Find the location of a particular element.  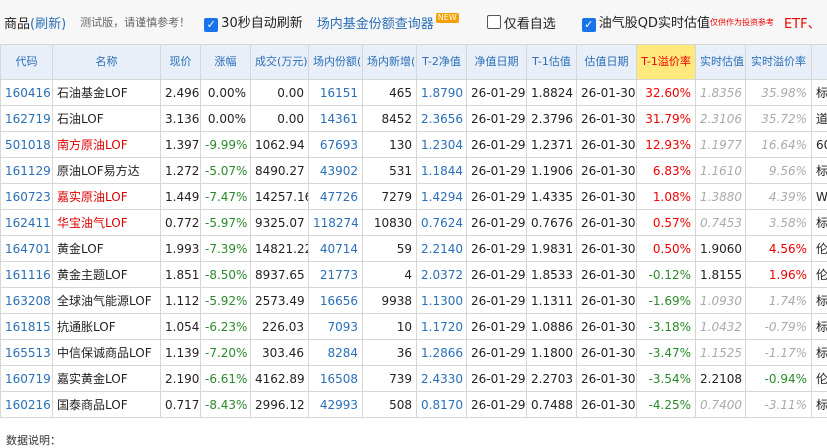

oil-qd-checkbox: ✓油气股QD实时估值 is located at coordinates (646, 22).